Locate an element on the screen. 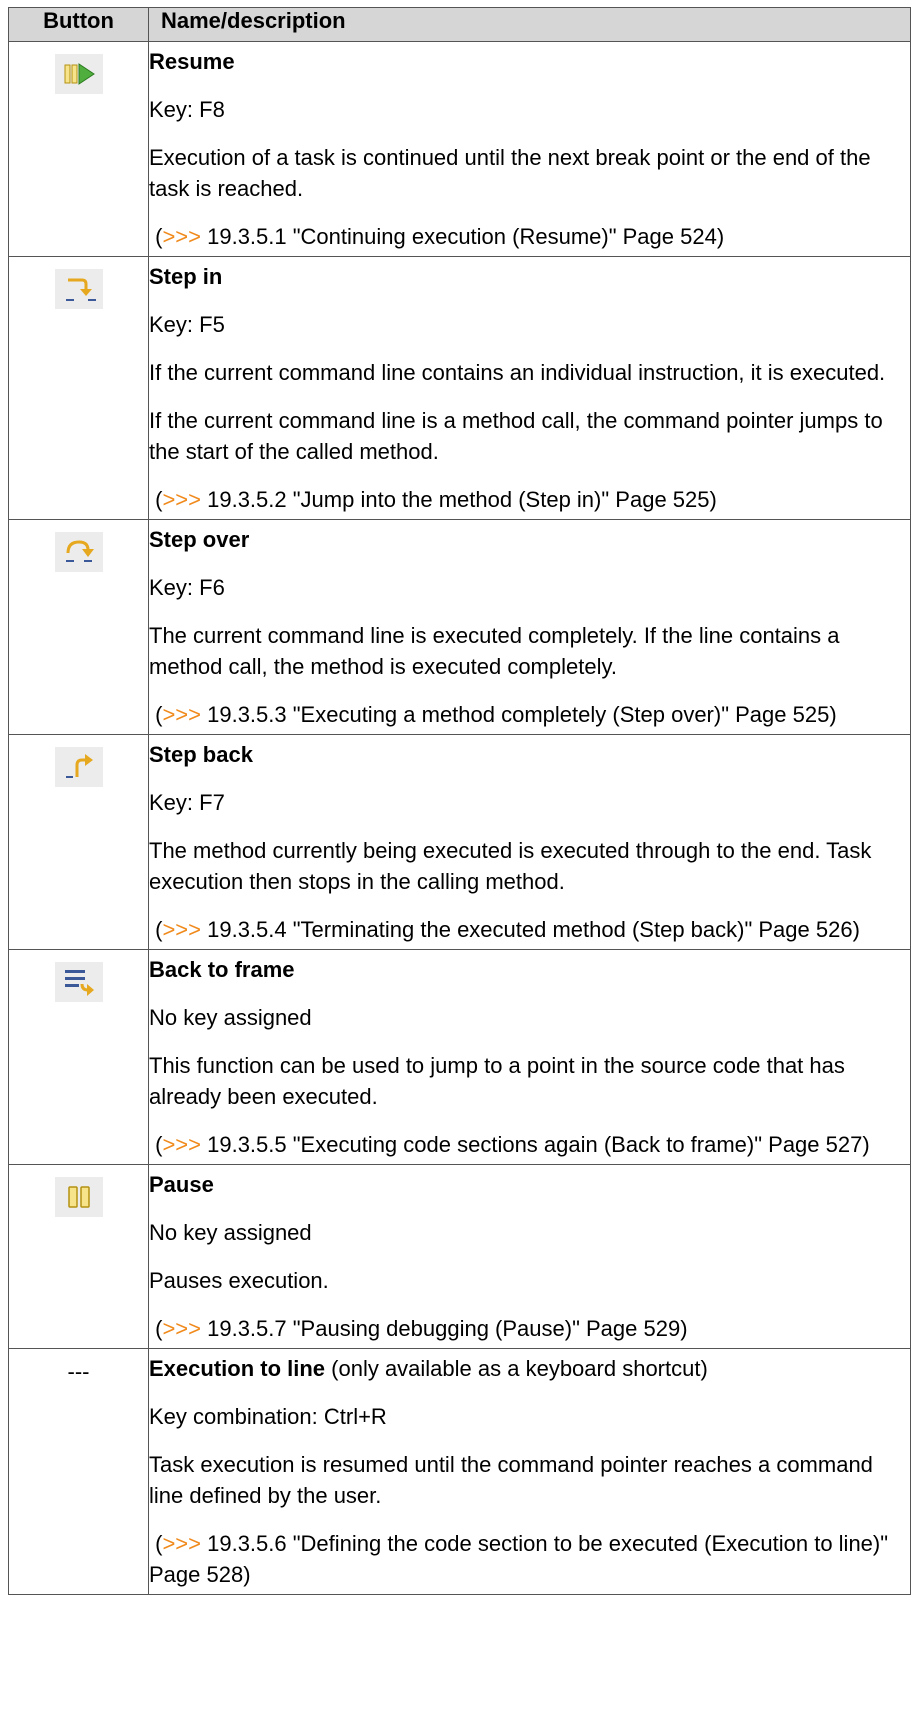 The image size is (916, 1733). header-button: Button is located at coordinates (78, 24).